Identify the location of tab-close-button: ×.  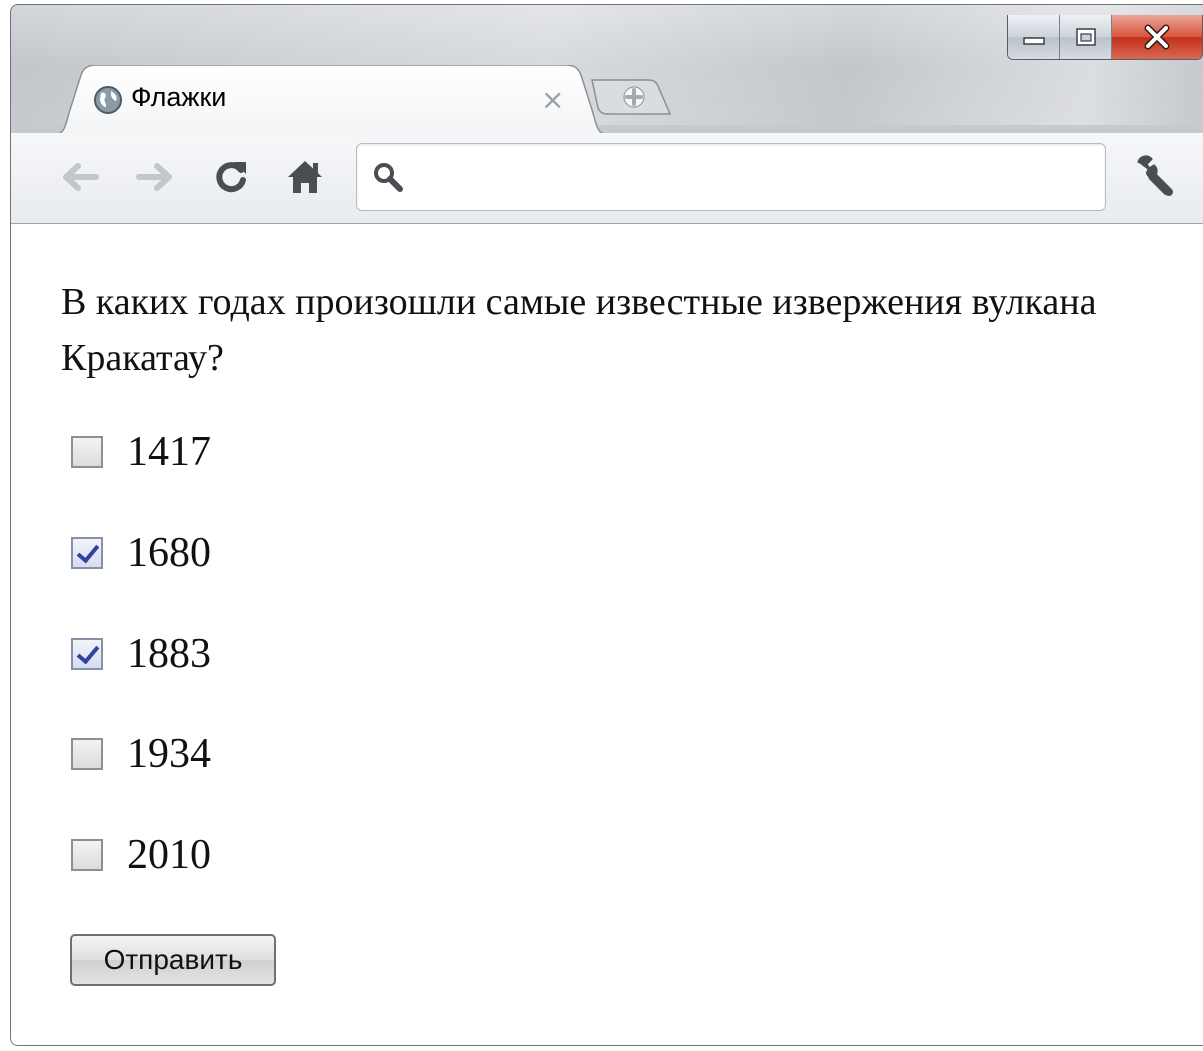
(552, 99).